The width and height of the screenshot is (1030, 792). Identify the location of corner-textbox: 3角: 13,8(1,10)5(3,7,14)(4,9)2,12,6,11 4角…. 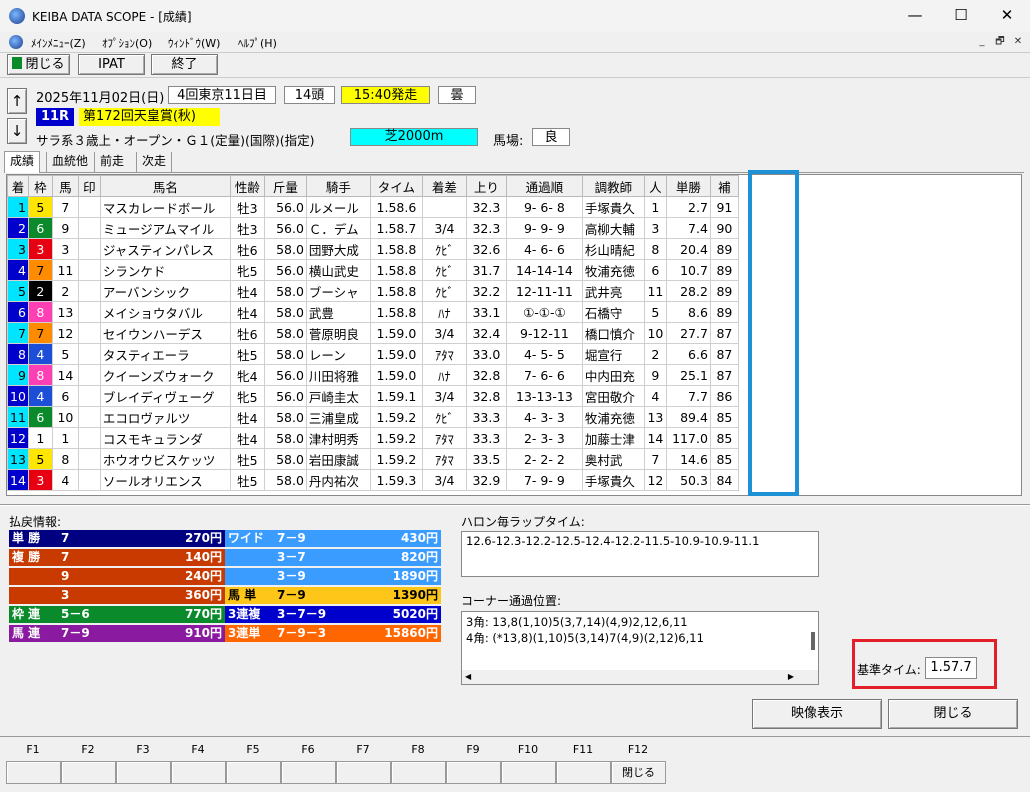
(640, 648).